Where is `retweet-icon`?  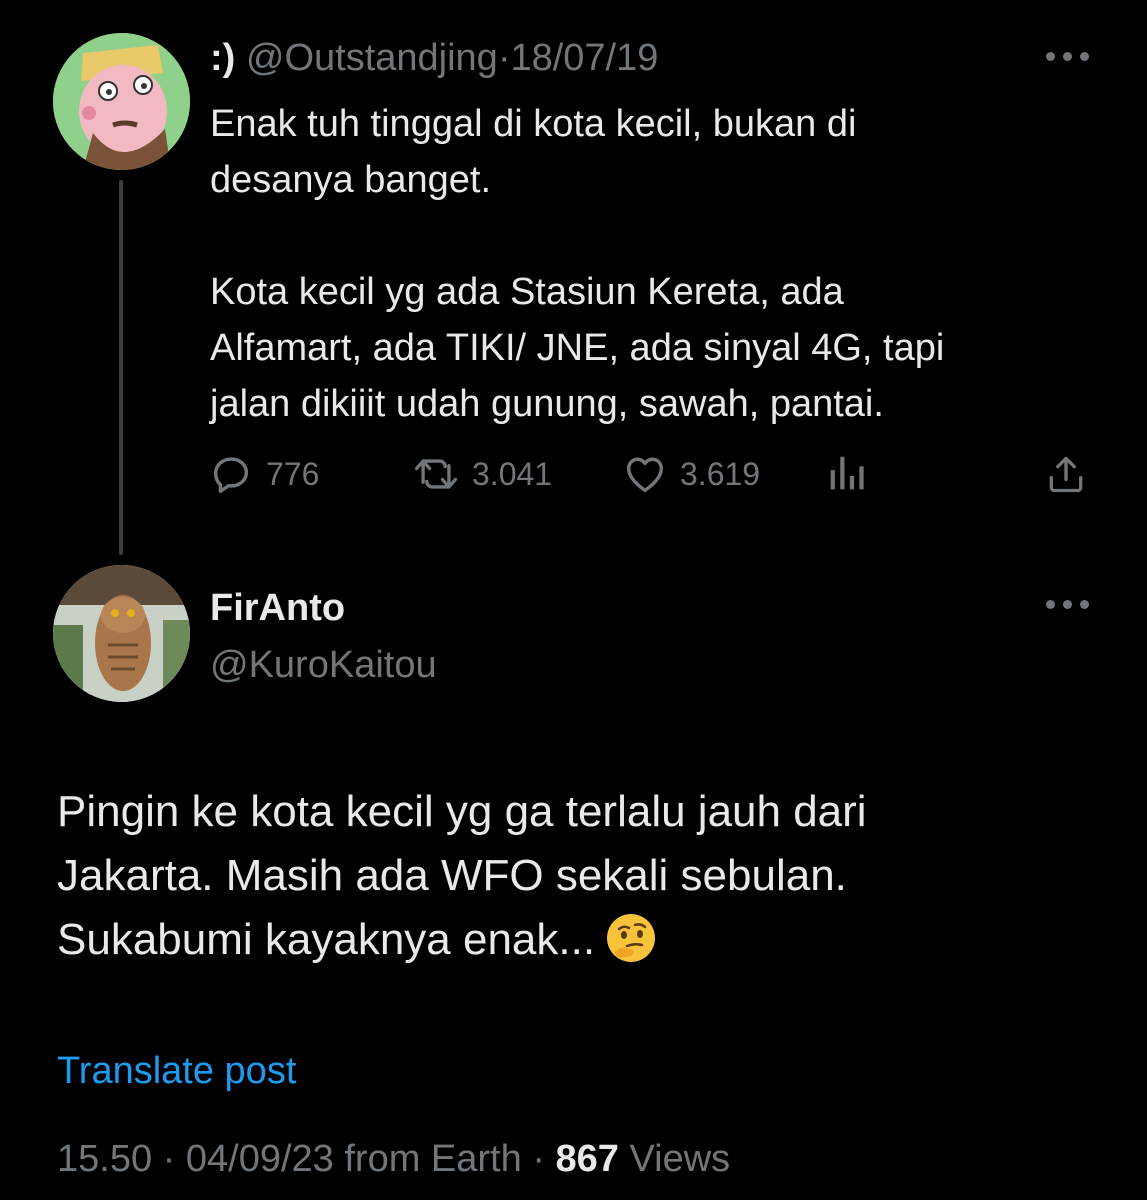
retweet-icon is located at coordinates (436, 474).